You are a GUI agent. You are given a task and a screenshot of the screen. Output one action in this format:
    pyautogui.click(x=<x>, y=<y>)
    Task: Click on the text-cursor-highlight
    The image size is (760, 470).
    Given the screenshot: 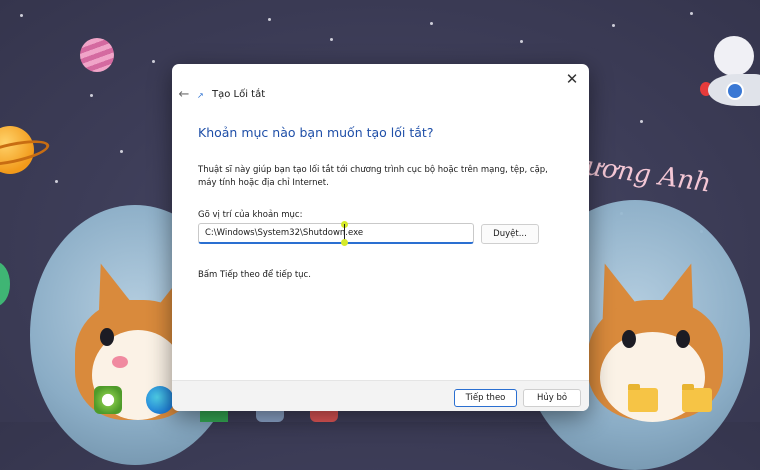 What is the action you would take?
    pyautogui.click(x=344, y=233)
    